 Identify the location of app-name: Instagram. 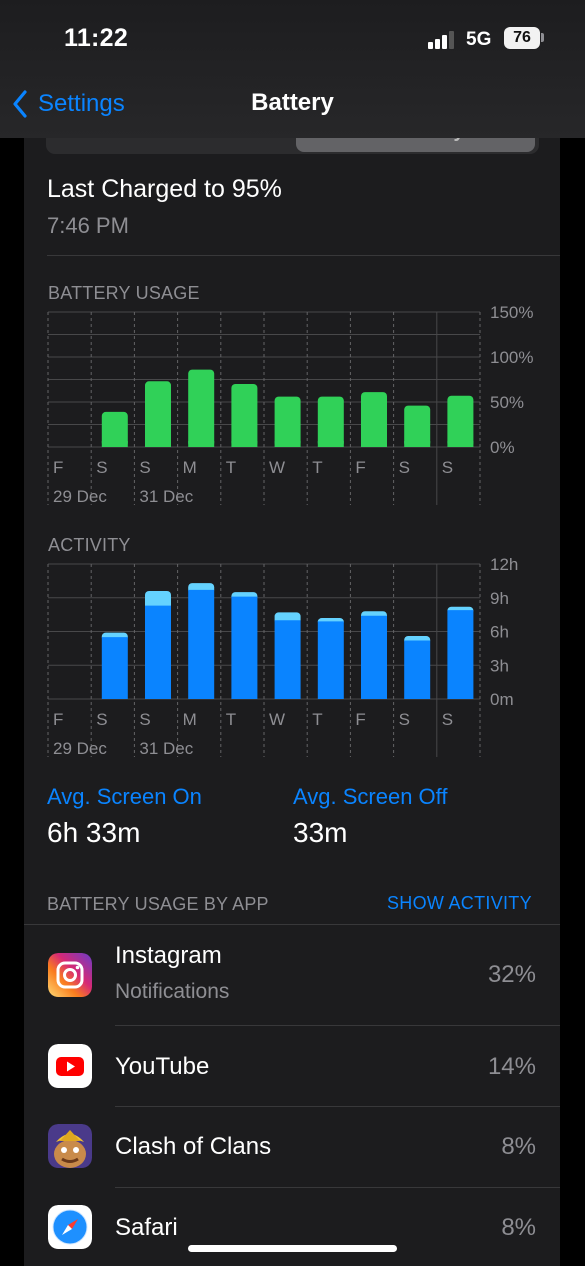
(168, 955).